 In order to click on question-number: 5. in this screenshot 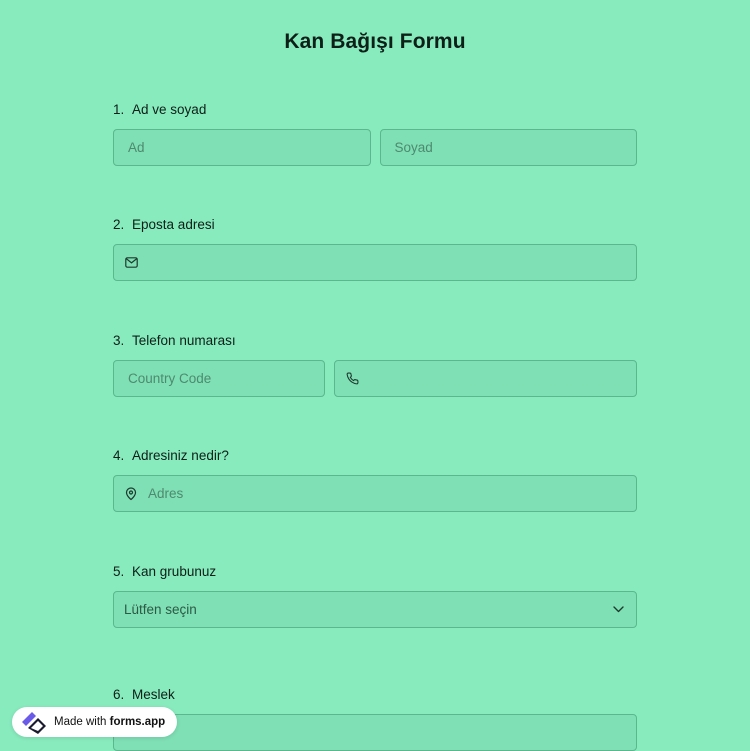, I will do `click(119, 571)`.